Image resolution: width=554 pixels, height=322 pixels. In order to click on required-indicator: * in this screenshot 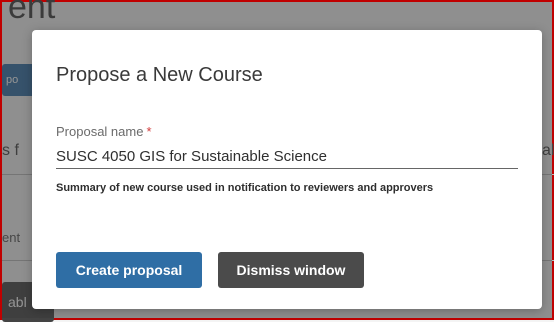, I will do `click(149, 131)`.